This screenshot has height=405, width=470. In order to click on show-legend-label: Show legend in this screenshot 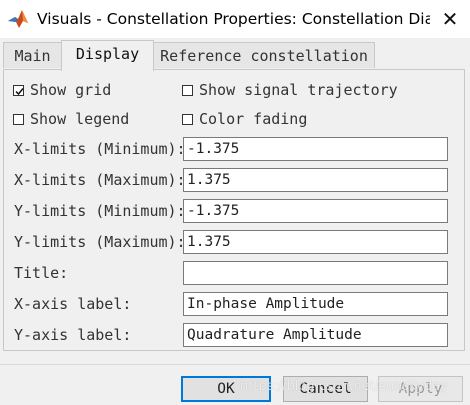, I will do `click(80, 119)`.